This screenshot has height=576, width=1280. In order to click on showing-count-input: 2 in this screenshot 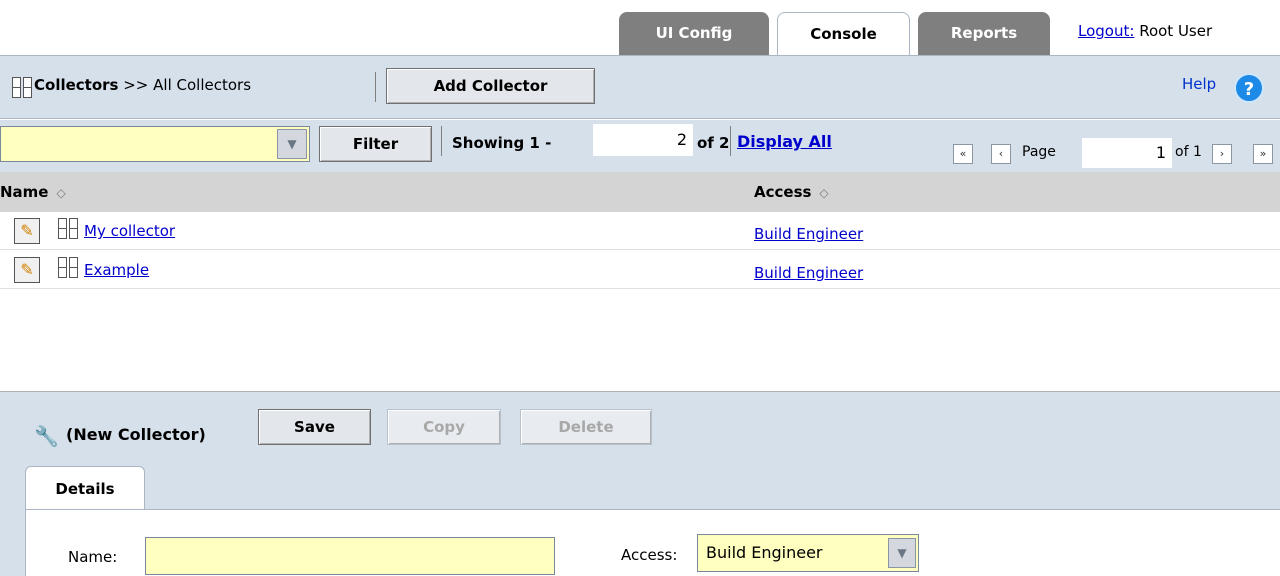, I will do `click(643, 140)`.